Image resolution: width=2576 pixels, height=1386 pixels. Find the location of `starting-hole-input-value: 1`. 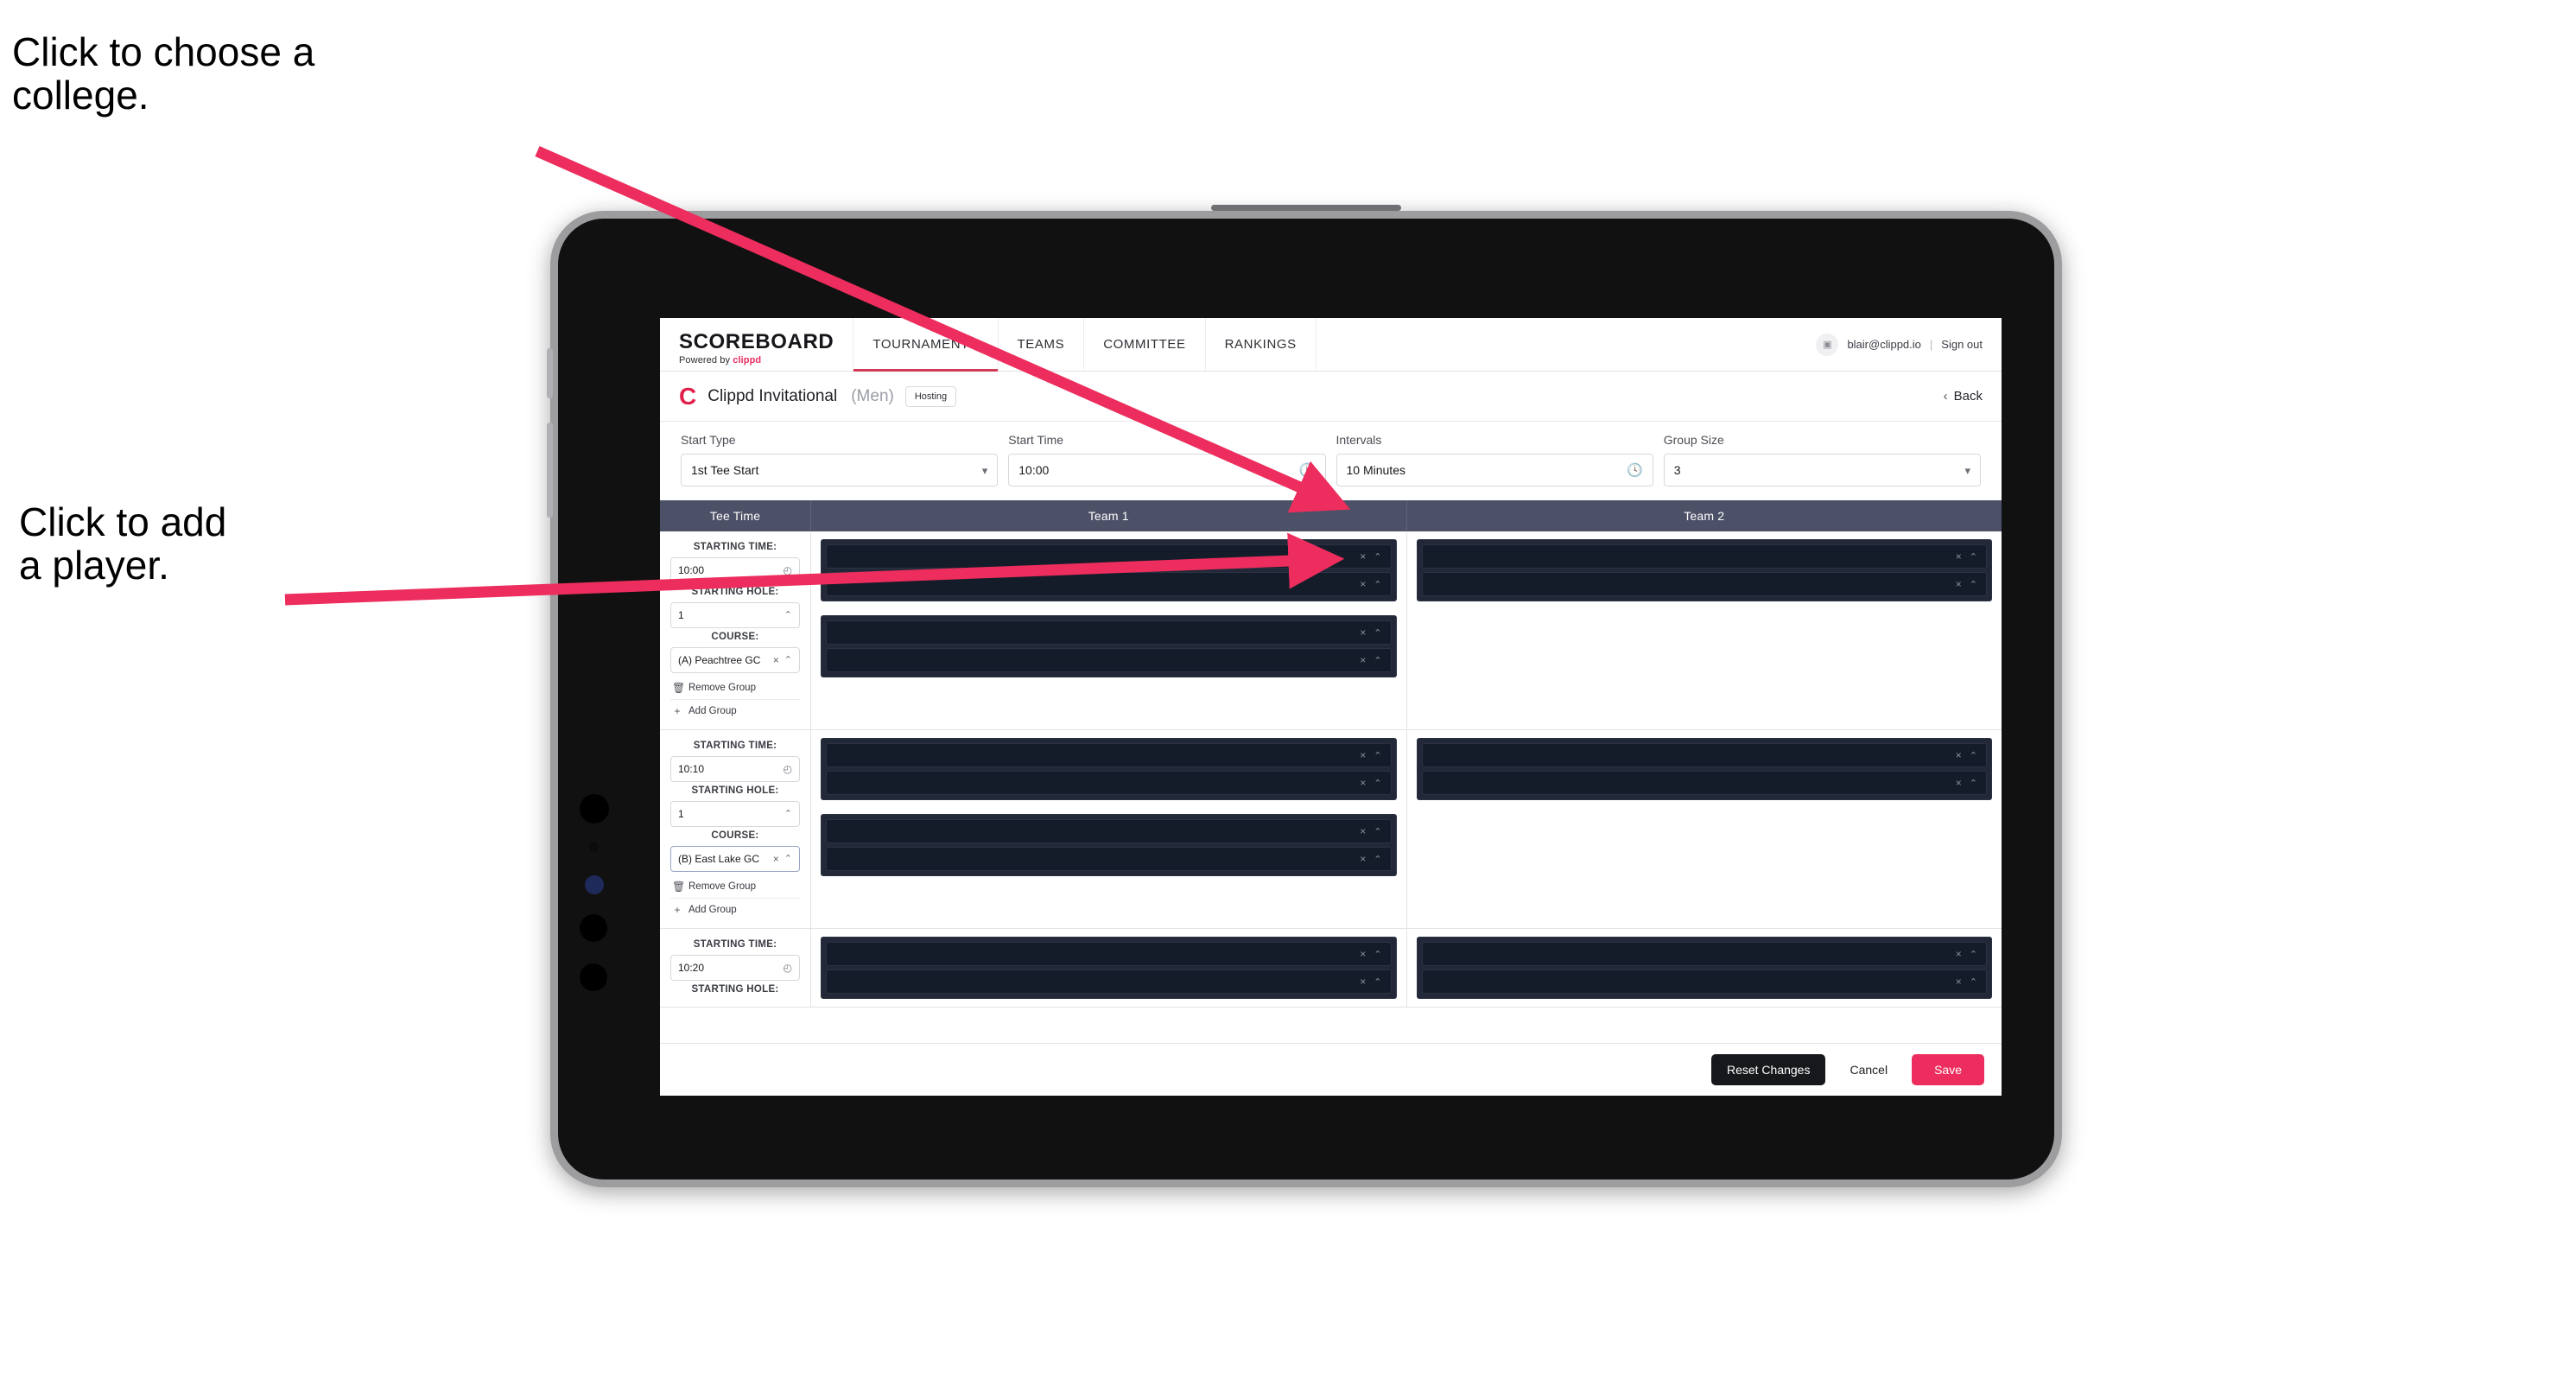

starting-hole-input-value: 1 is located at coordinates (681, 814).